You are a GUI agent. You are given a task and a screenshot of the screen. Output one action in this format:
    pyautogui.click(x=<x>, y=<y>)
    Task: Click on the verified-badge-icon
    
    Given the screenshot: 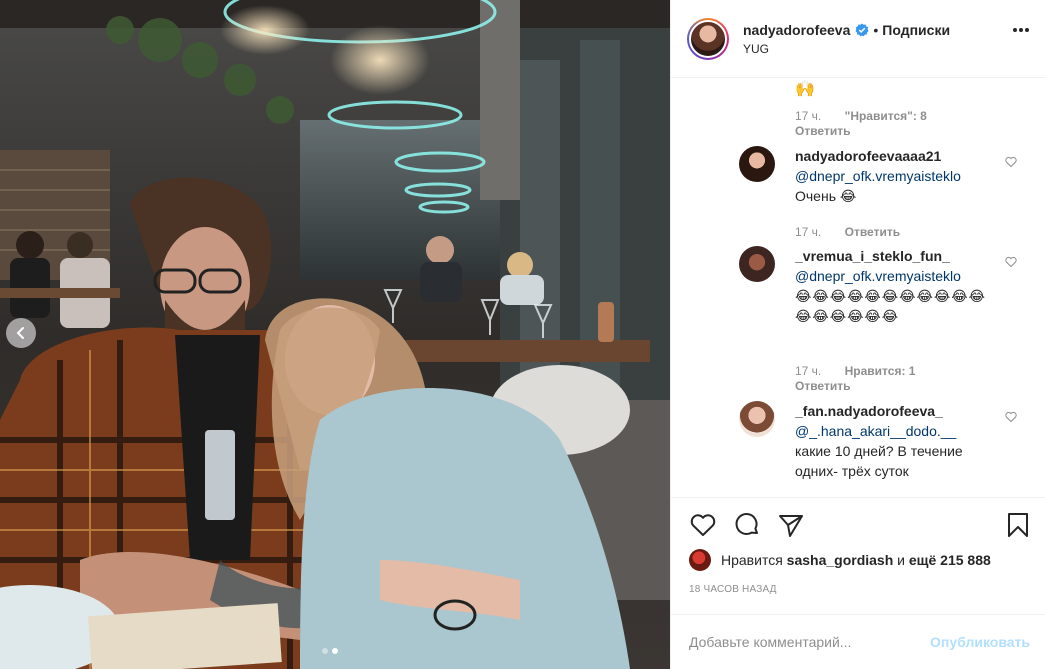 What is the action you would take?
    pyautogui.click(x=862, y=29)
    